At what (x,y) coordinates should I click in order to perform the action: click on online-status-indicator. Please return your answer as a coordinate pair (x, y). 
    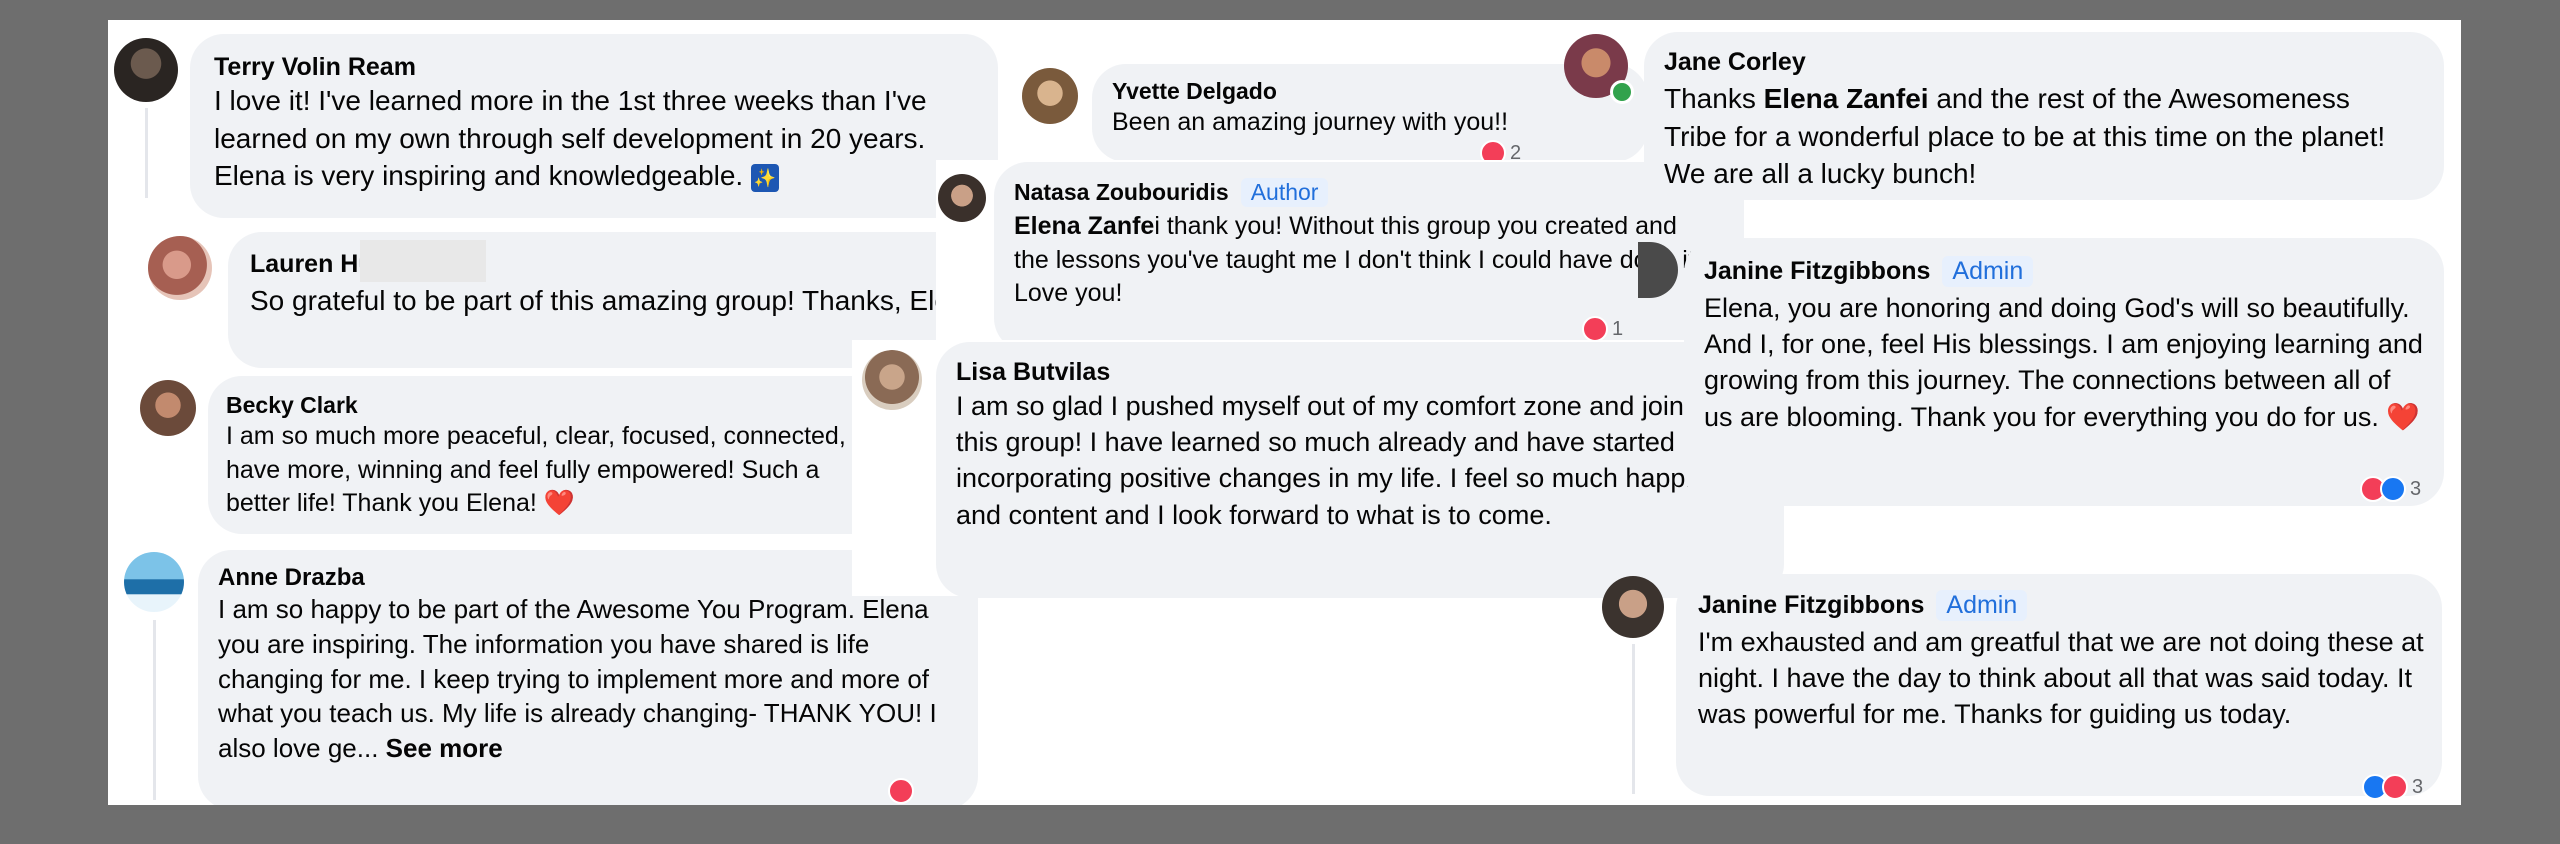
    Looking at the image, I should click on (1622, 92).